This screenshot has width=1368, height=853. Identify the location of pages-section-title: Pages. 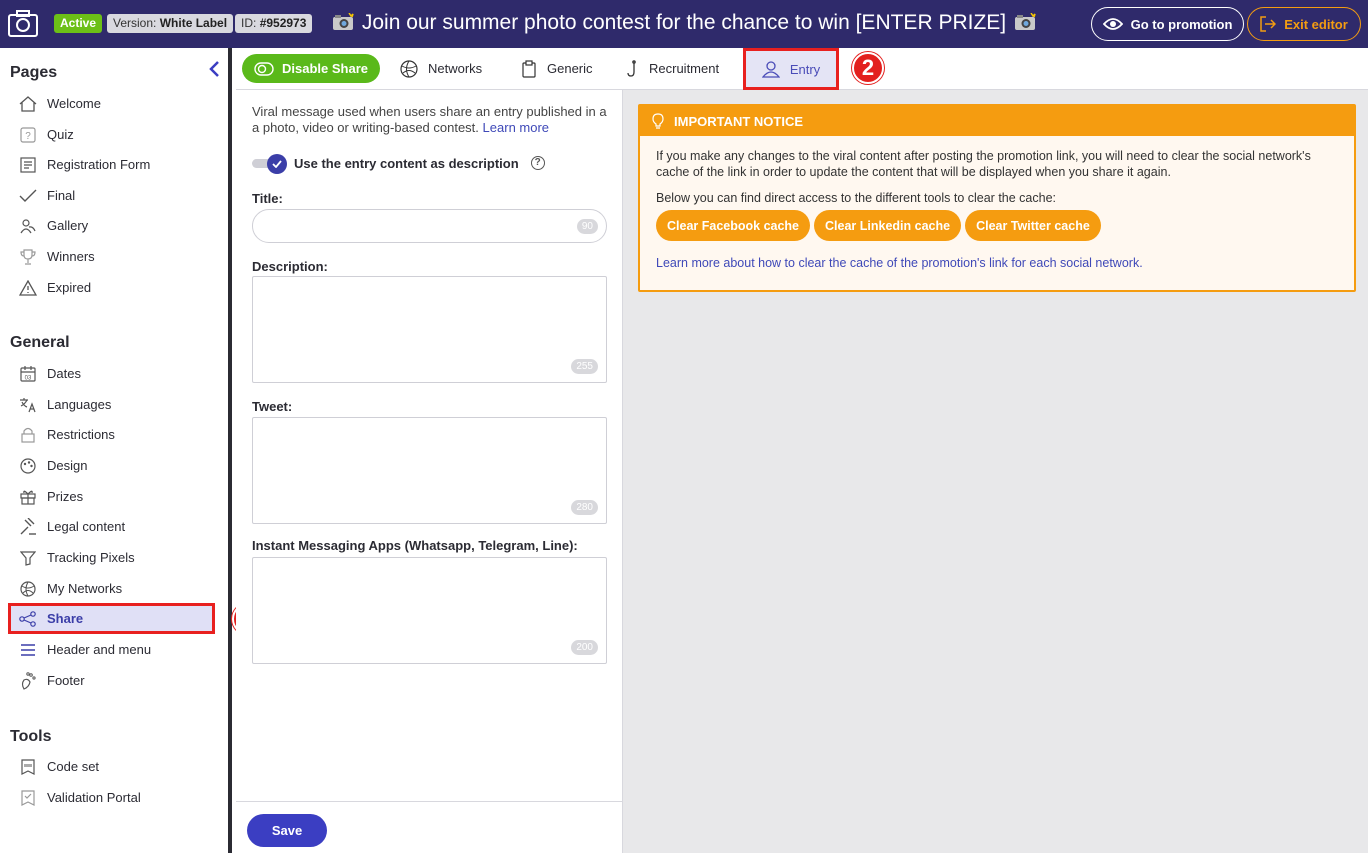
(34, 72).